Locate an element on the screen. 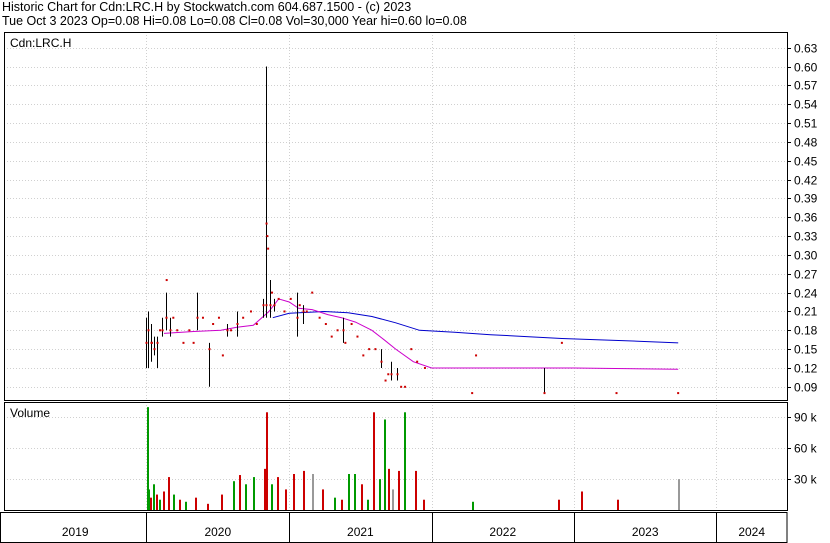 This screenshot has height=543, width=830. price-tick-label: 0.30 is located at coordinates (806, 256).